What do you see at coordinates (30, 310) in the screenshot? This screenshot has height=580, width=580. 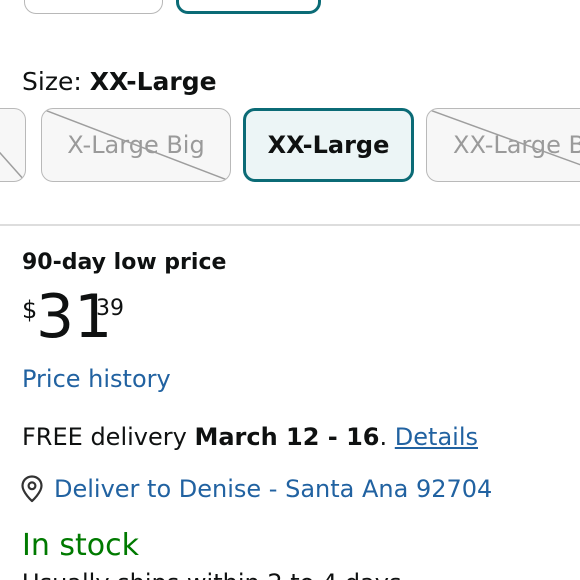 I see `price-currency-symbol: $` at bounding box center [30, 310].